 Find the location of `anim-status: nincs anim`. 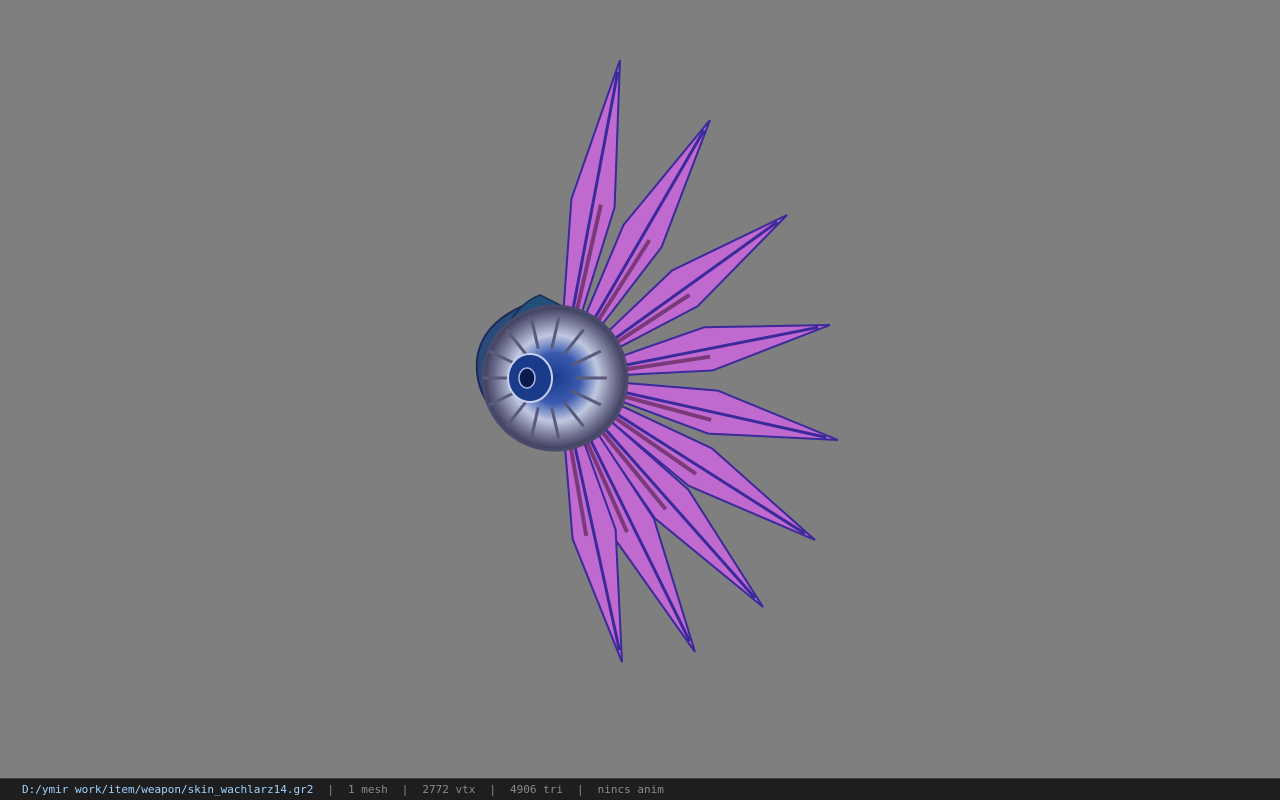

anim-status: nincs anim is located at coordinates (630, 789).